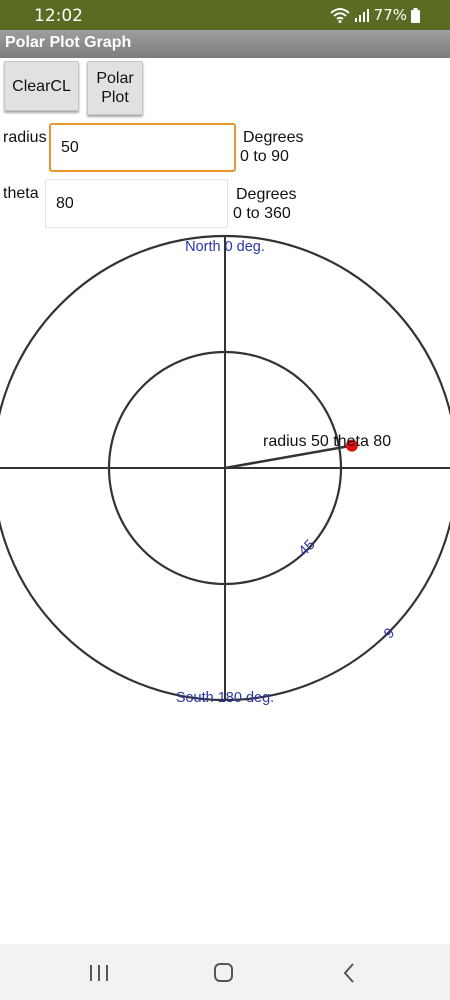  Describe the element at coordinates (136, 203) in the screenshot. I see `theta-input` at that location.